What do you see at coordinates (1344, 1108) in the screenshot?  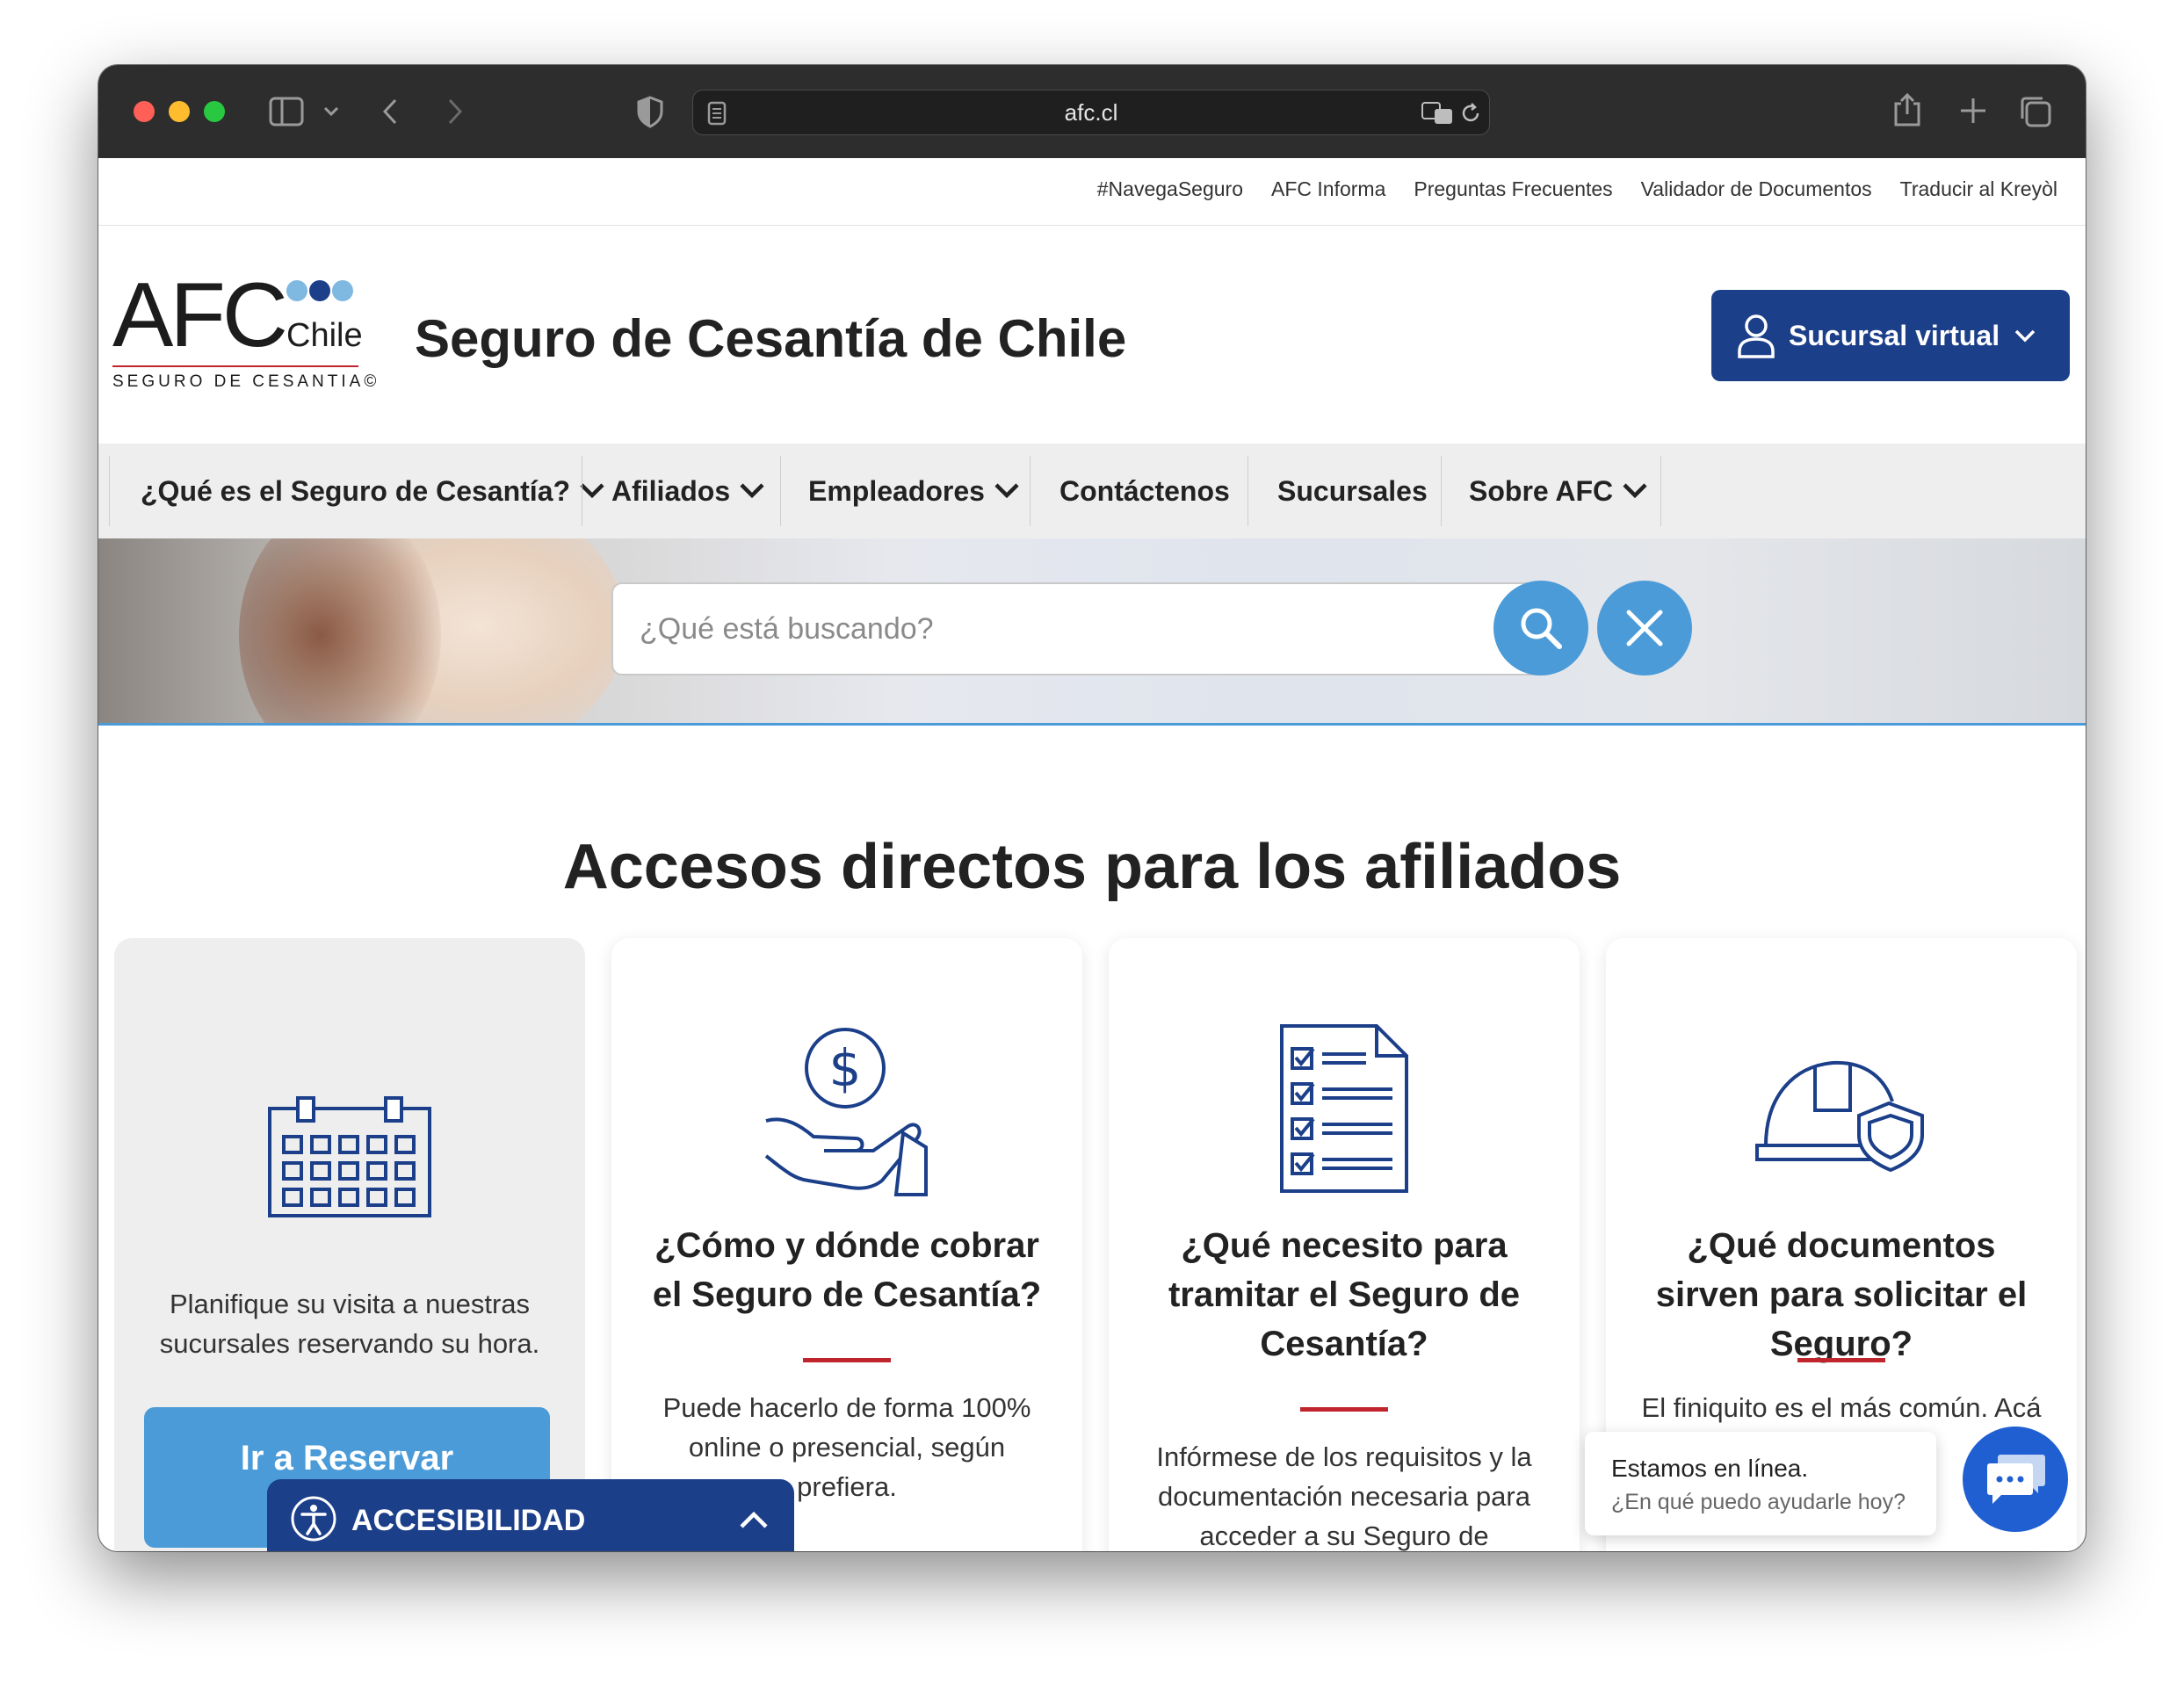 I see `checklist-document-icon` at bounding box center [1344, 1108].